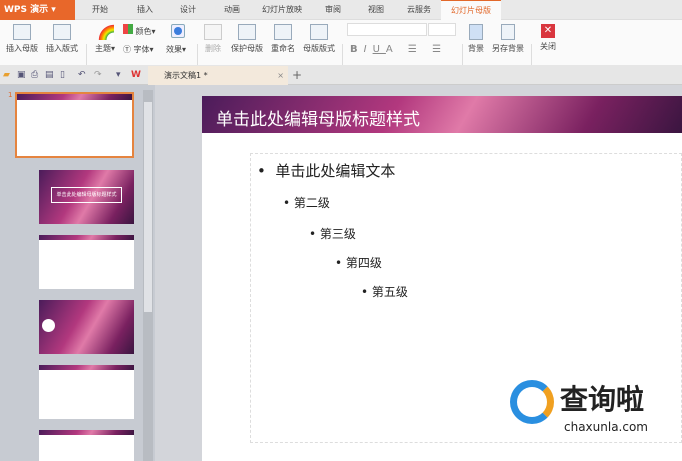 The width and height of the screenshot is (682, 461). I want to click on font-button: Ⓣ 字体▾, so click(138, 49).